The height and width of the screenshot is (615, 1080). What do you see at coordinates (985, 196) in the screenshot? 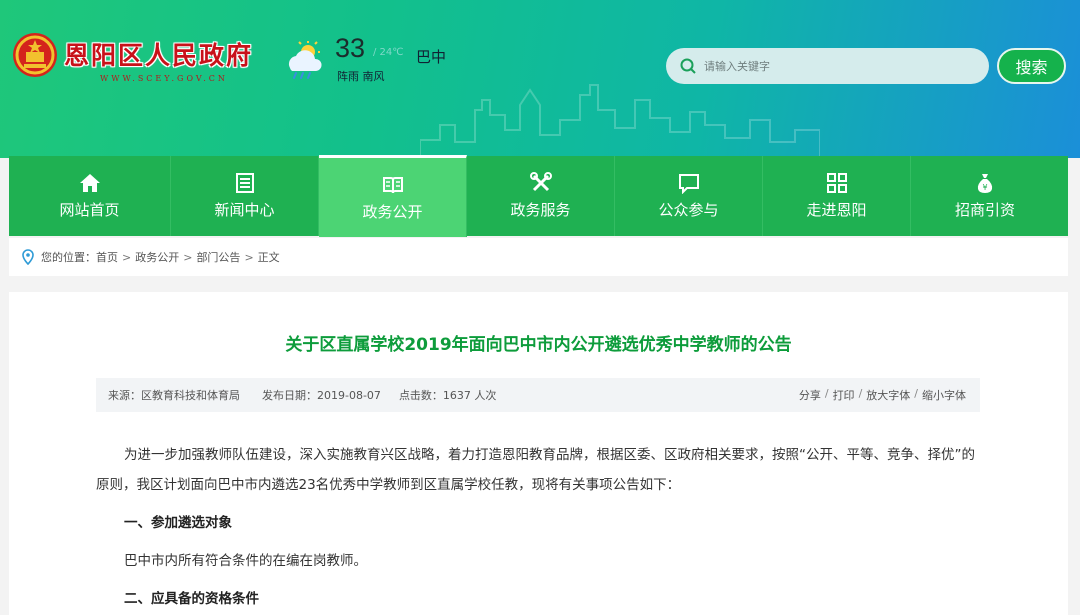
I see `nav-item-investment: ¥ 招商引资` at bounding box center [985, 196].